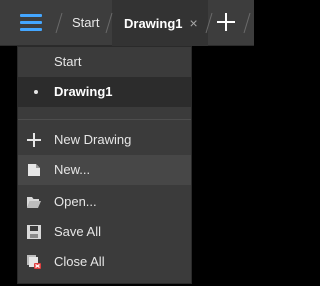  Describe the element at coordinates (153, 23) in the screenshot. I see `tab-drawing1-label: Drawing1` at that location.